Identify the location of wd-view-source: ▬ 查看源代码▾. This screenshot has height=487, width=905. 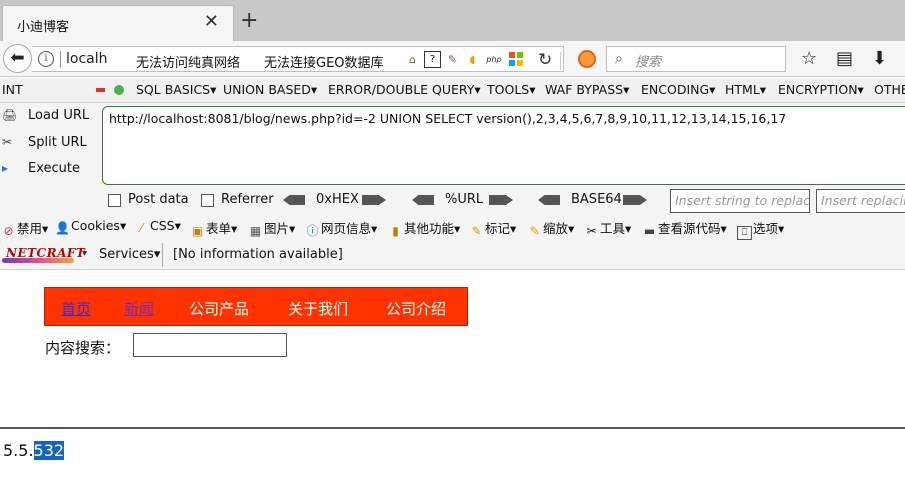
(684, 228).